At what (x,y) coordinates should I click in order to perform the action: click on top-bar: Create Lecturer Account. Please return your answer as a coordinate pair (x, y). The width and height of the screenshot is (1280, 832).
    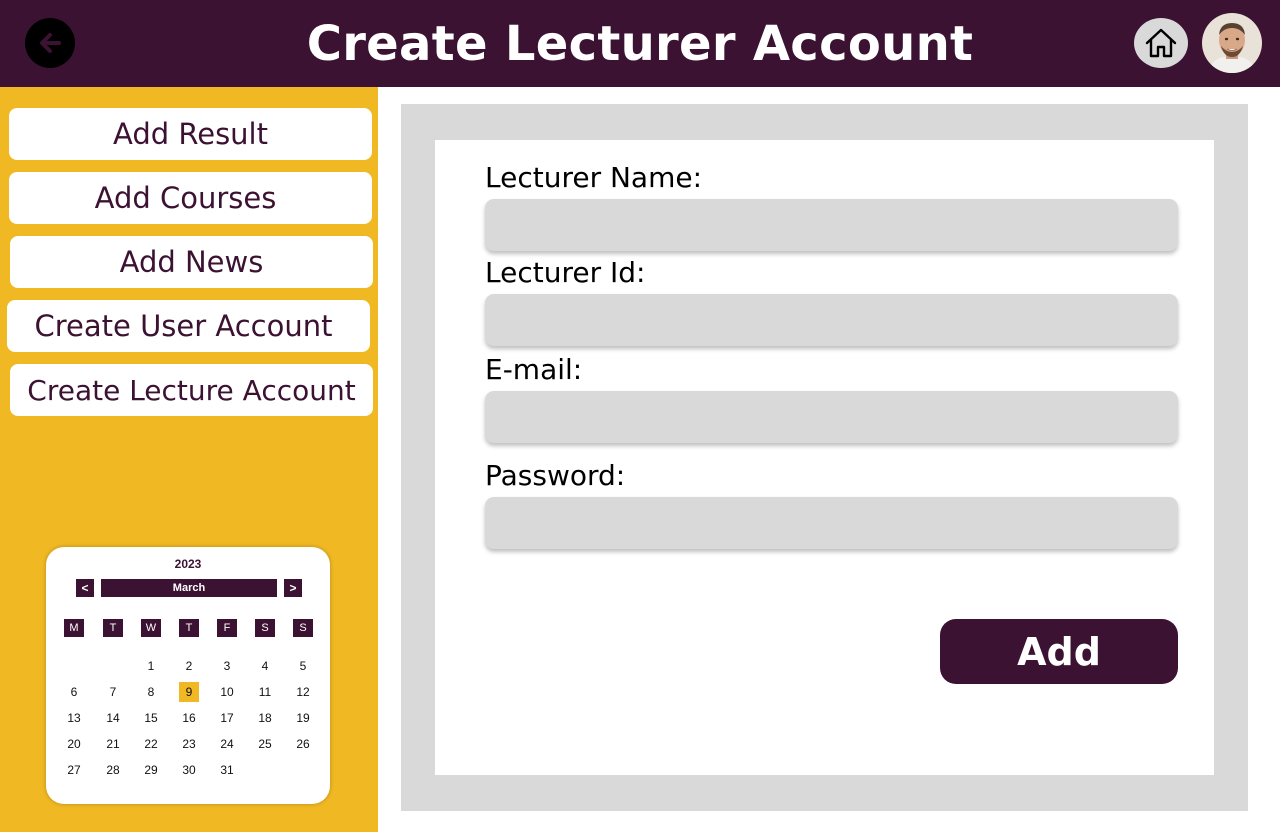
    Looking at the image, I should click on (640, 43).